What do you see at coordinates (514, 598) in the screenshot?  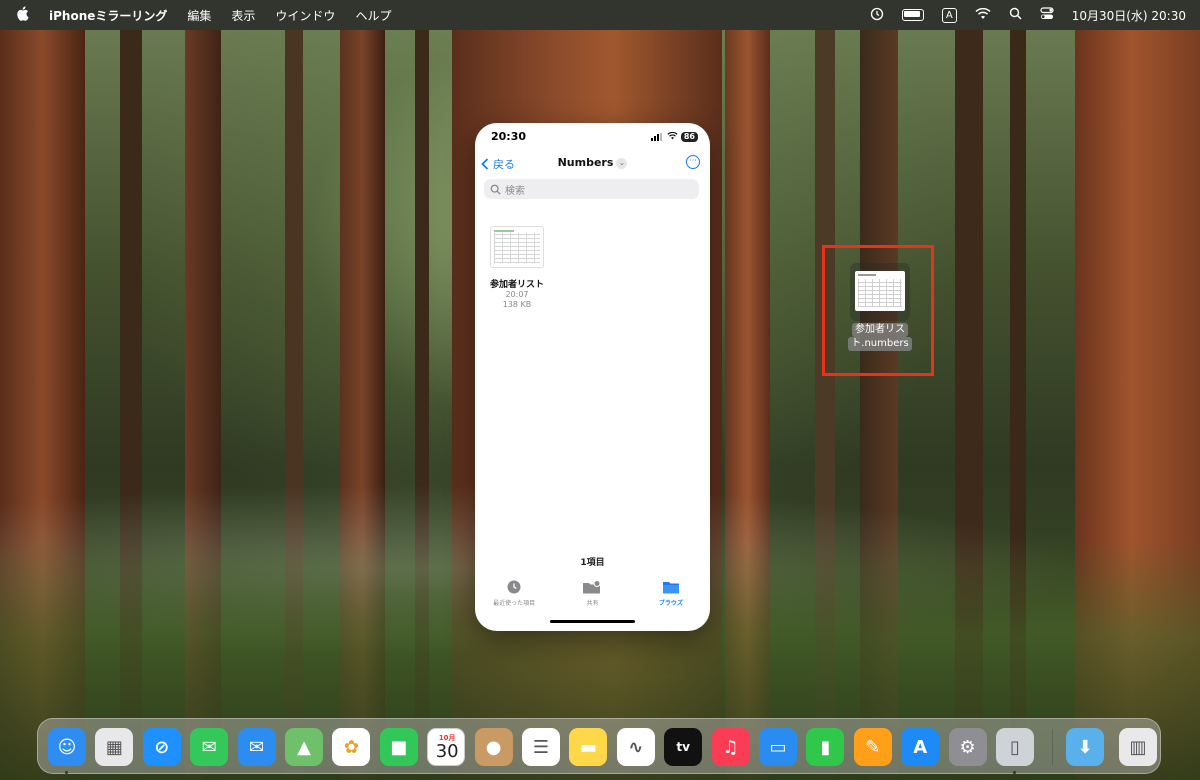 I see `tab-recents: 最近使った項目` at bounding box center [514, 598].